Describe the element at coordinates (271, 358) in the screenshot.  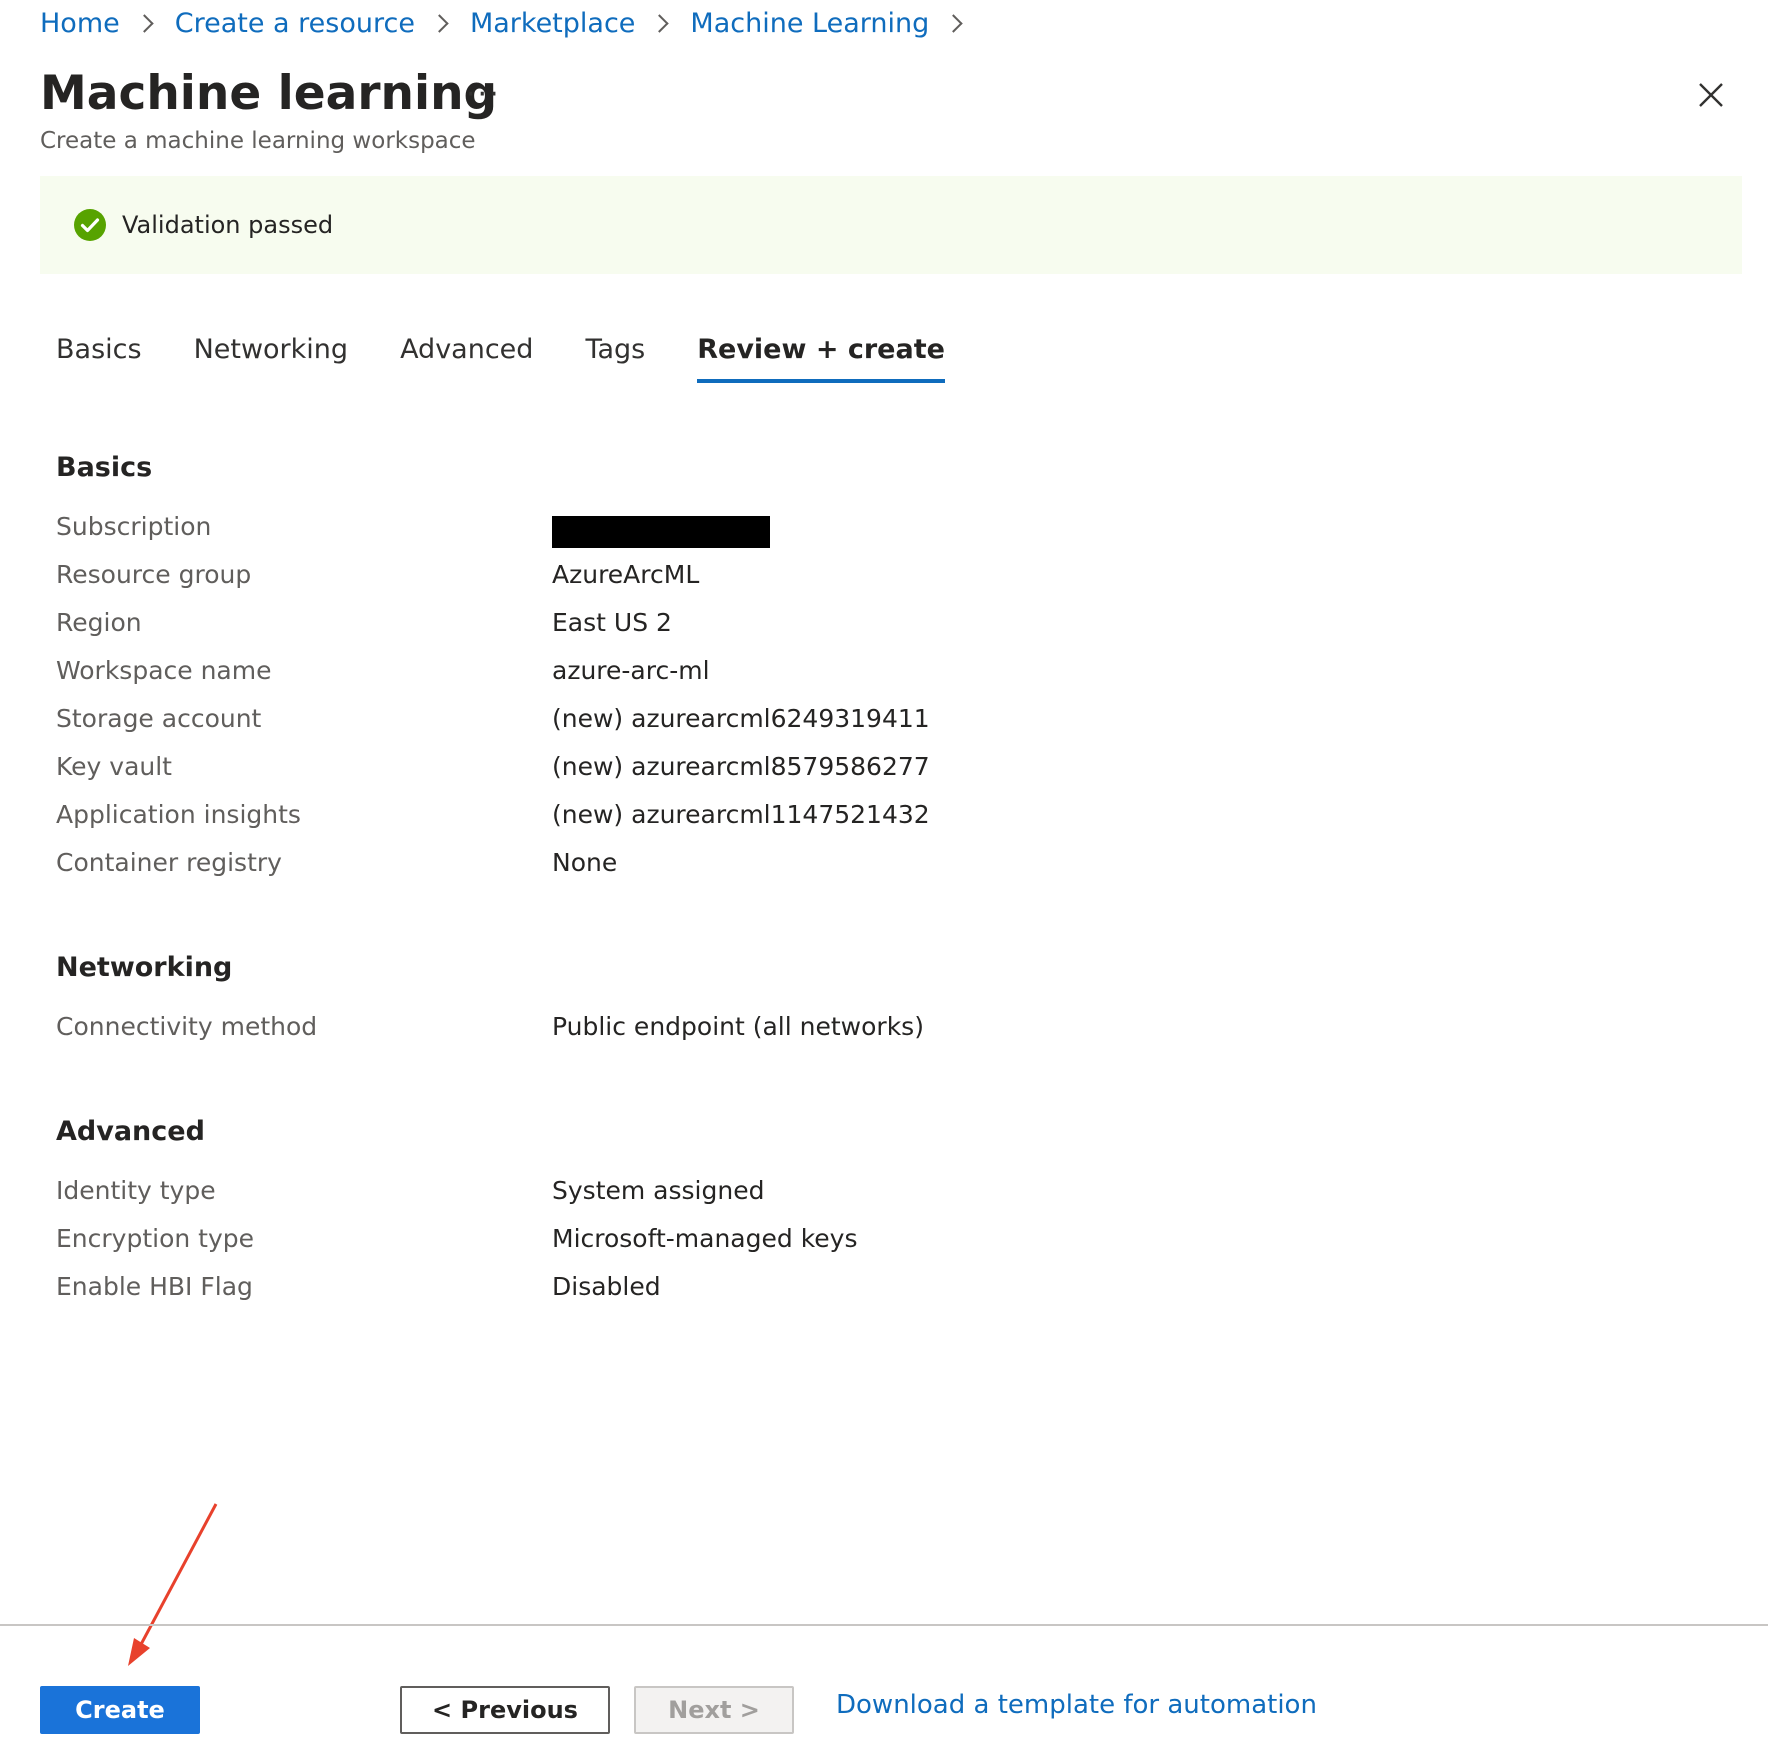
I see `tab-networking: Networking` at that location.